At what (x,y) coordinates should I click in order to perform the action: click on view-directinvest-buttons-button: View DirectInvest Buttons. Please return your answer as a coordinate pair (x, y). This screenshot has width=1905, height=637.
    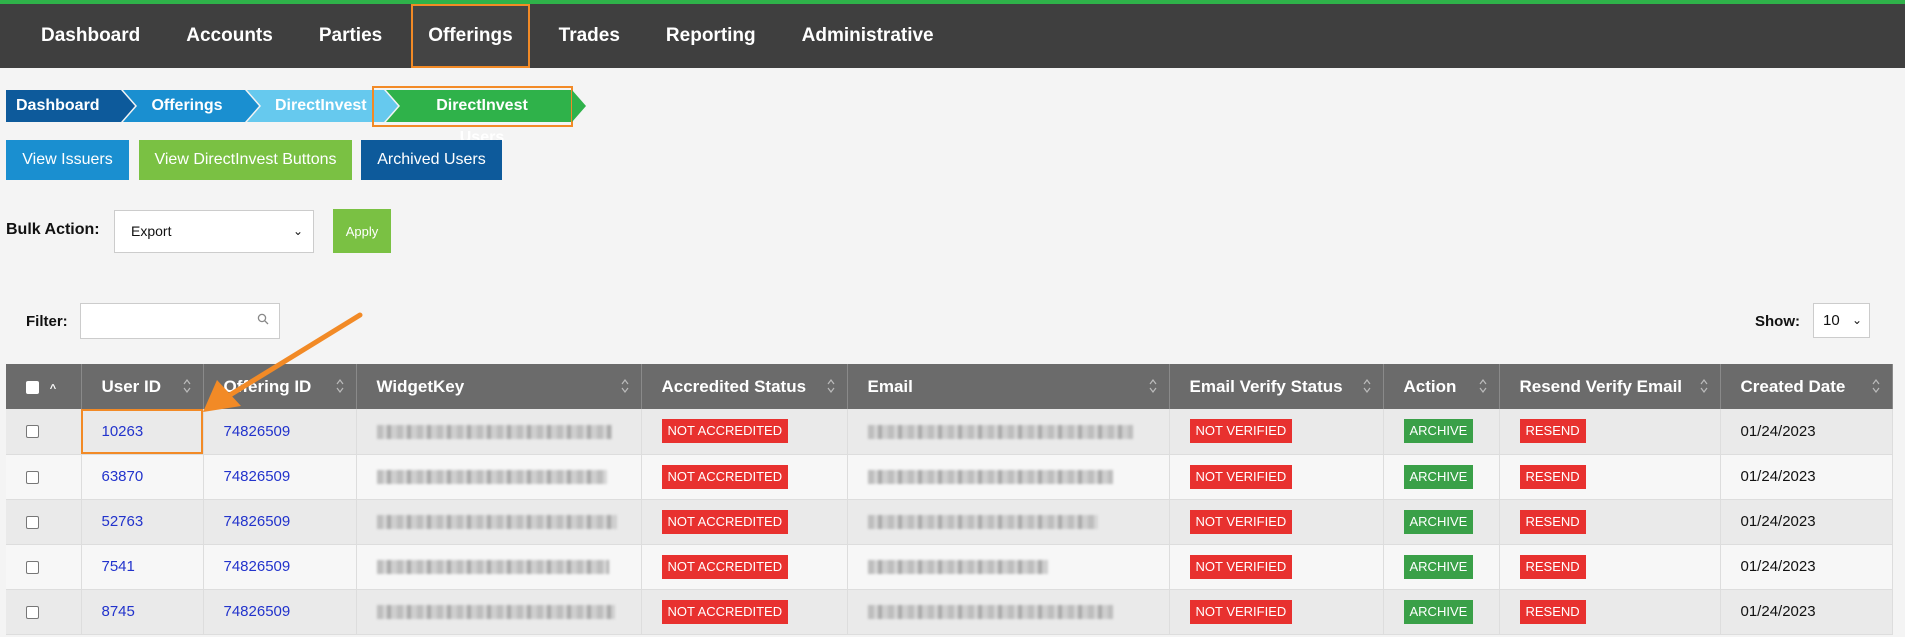
    Looking at the image, I should click on (245, 160).